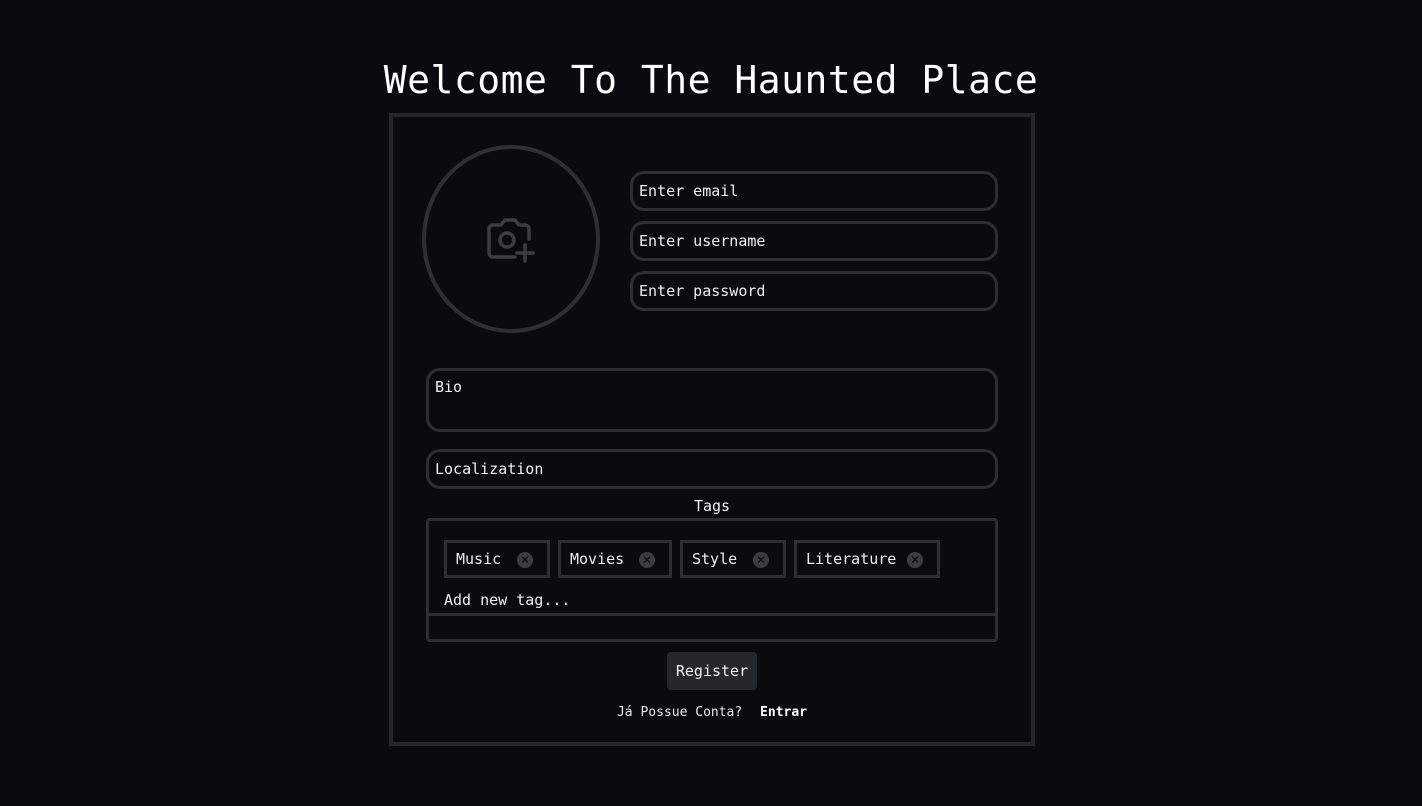 This screenshot has width=1422, height=806. What do you see at coordinates (712, 469) in the screenshot?
I see `localization-field` at bounding box center [712, 469].